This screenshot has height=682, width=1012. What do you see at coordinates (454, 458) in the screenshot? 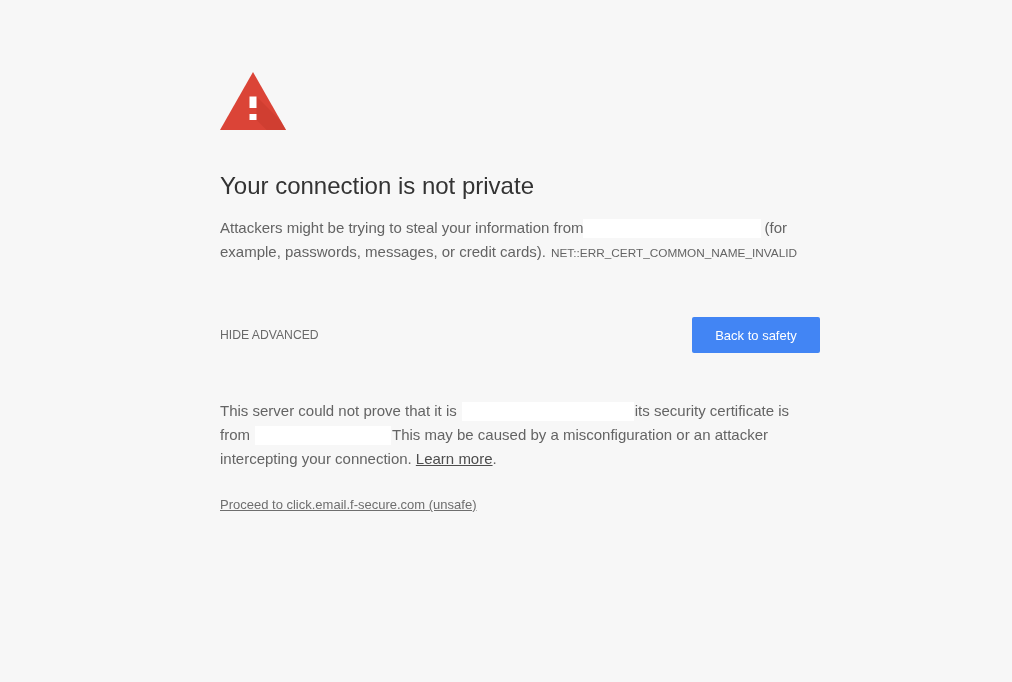
I see `learn-more-link: Learn more` at bounding box center [454, 458].